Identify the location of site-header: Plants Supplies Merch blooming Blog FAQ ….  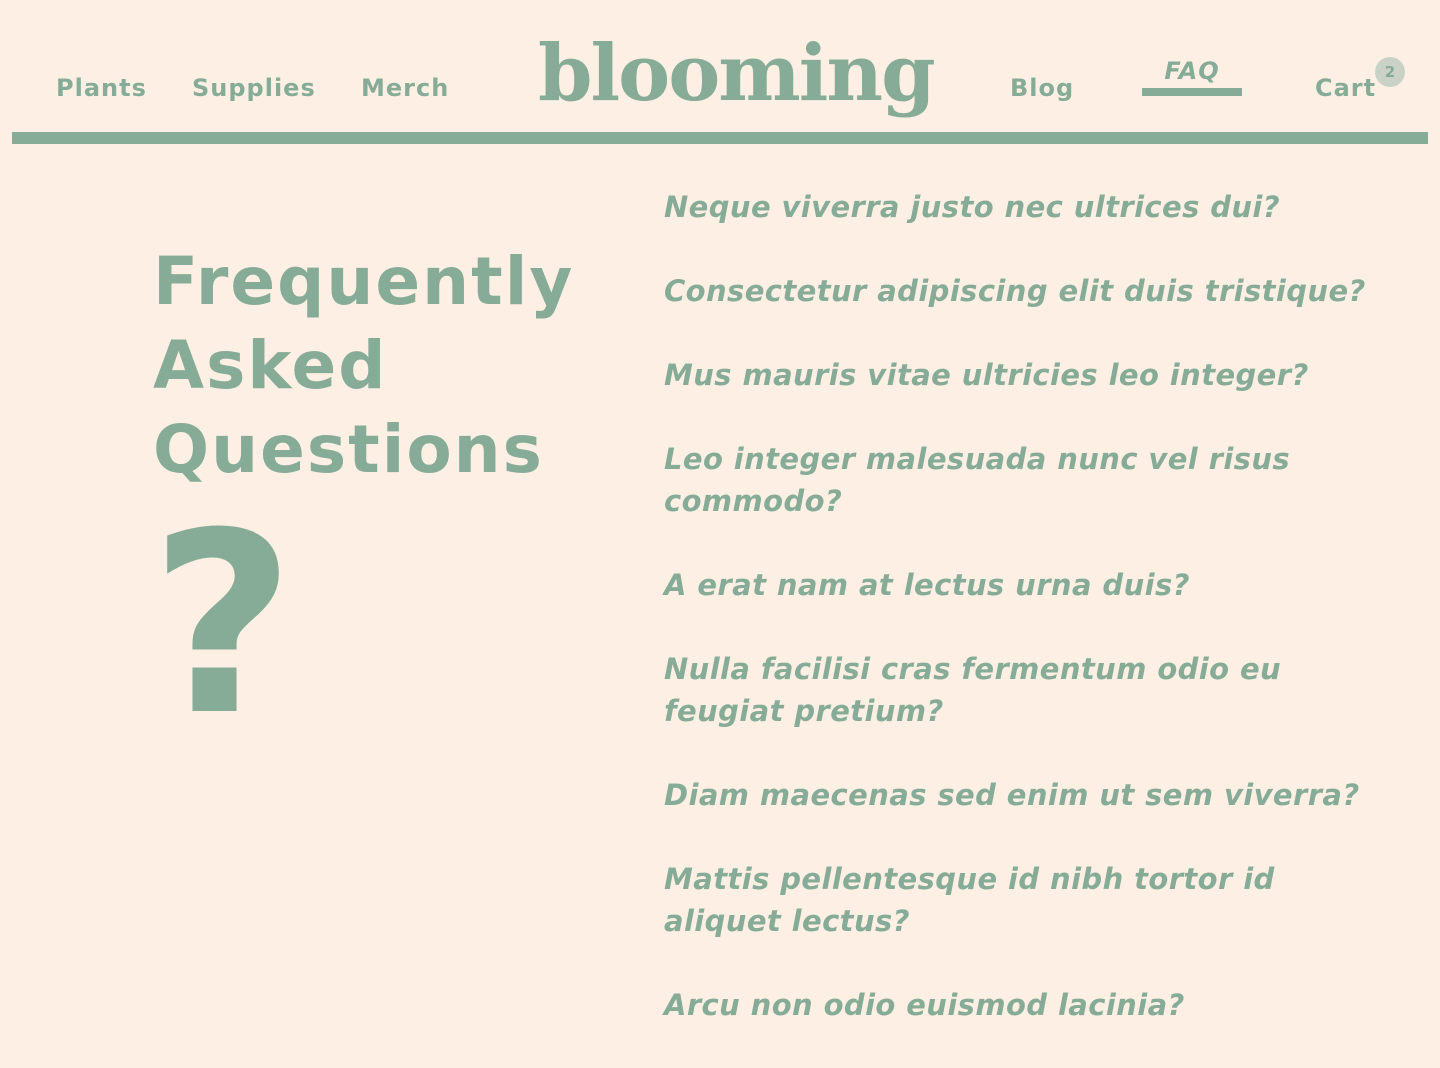
(720, 72).